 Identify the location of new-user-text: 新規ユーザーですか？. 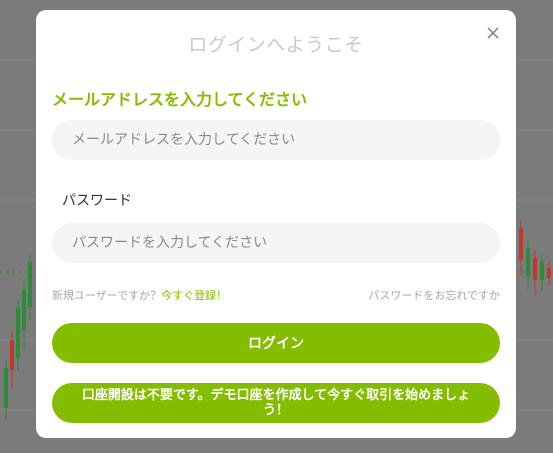
(107, 295).